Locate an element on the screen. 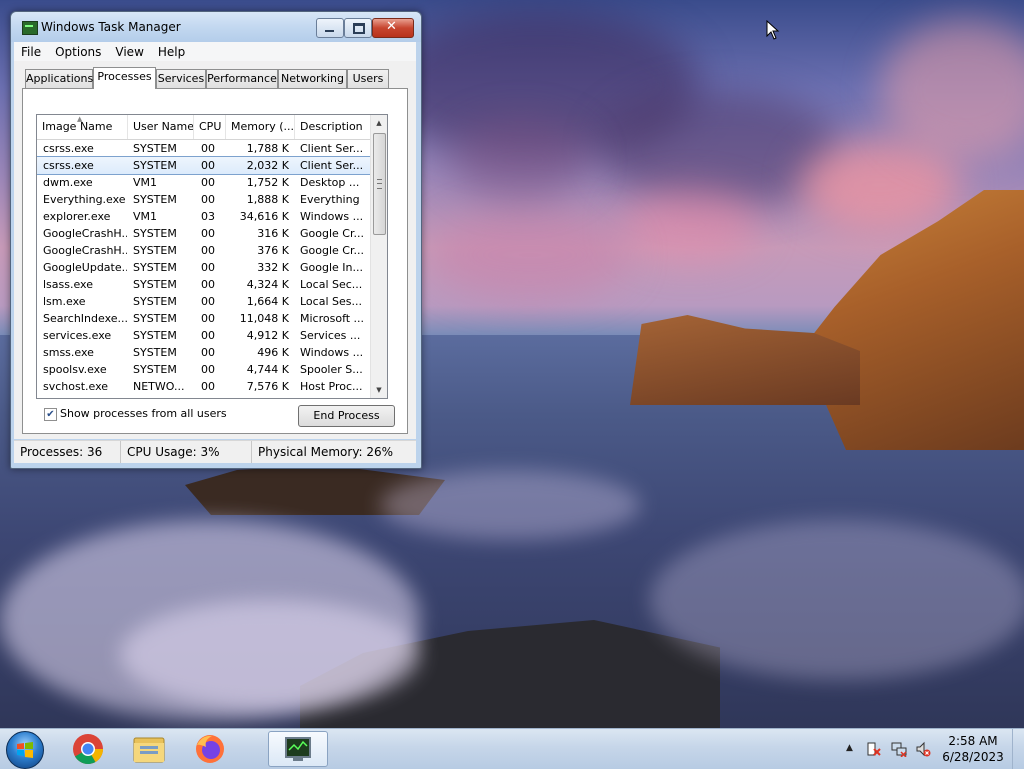 This screenshot has width=1024, height=770. volume-muted-icon is located at coordinates (923, 749).